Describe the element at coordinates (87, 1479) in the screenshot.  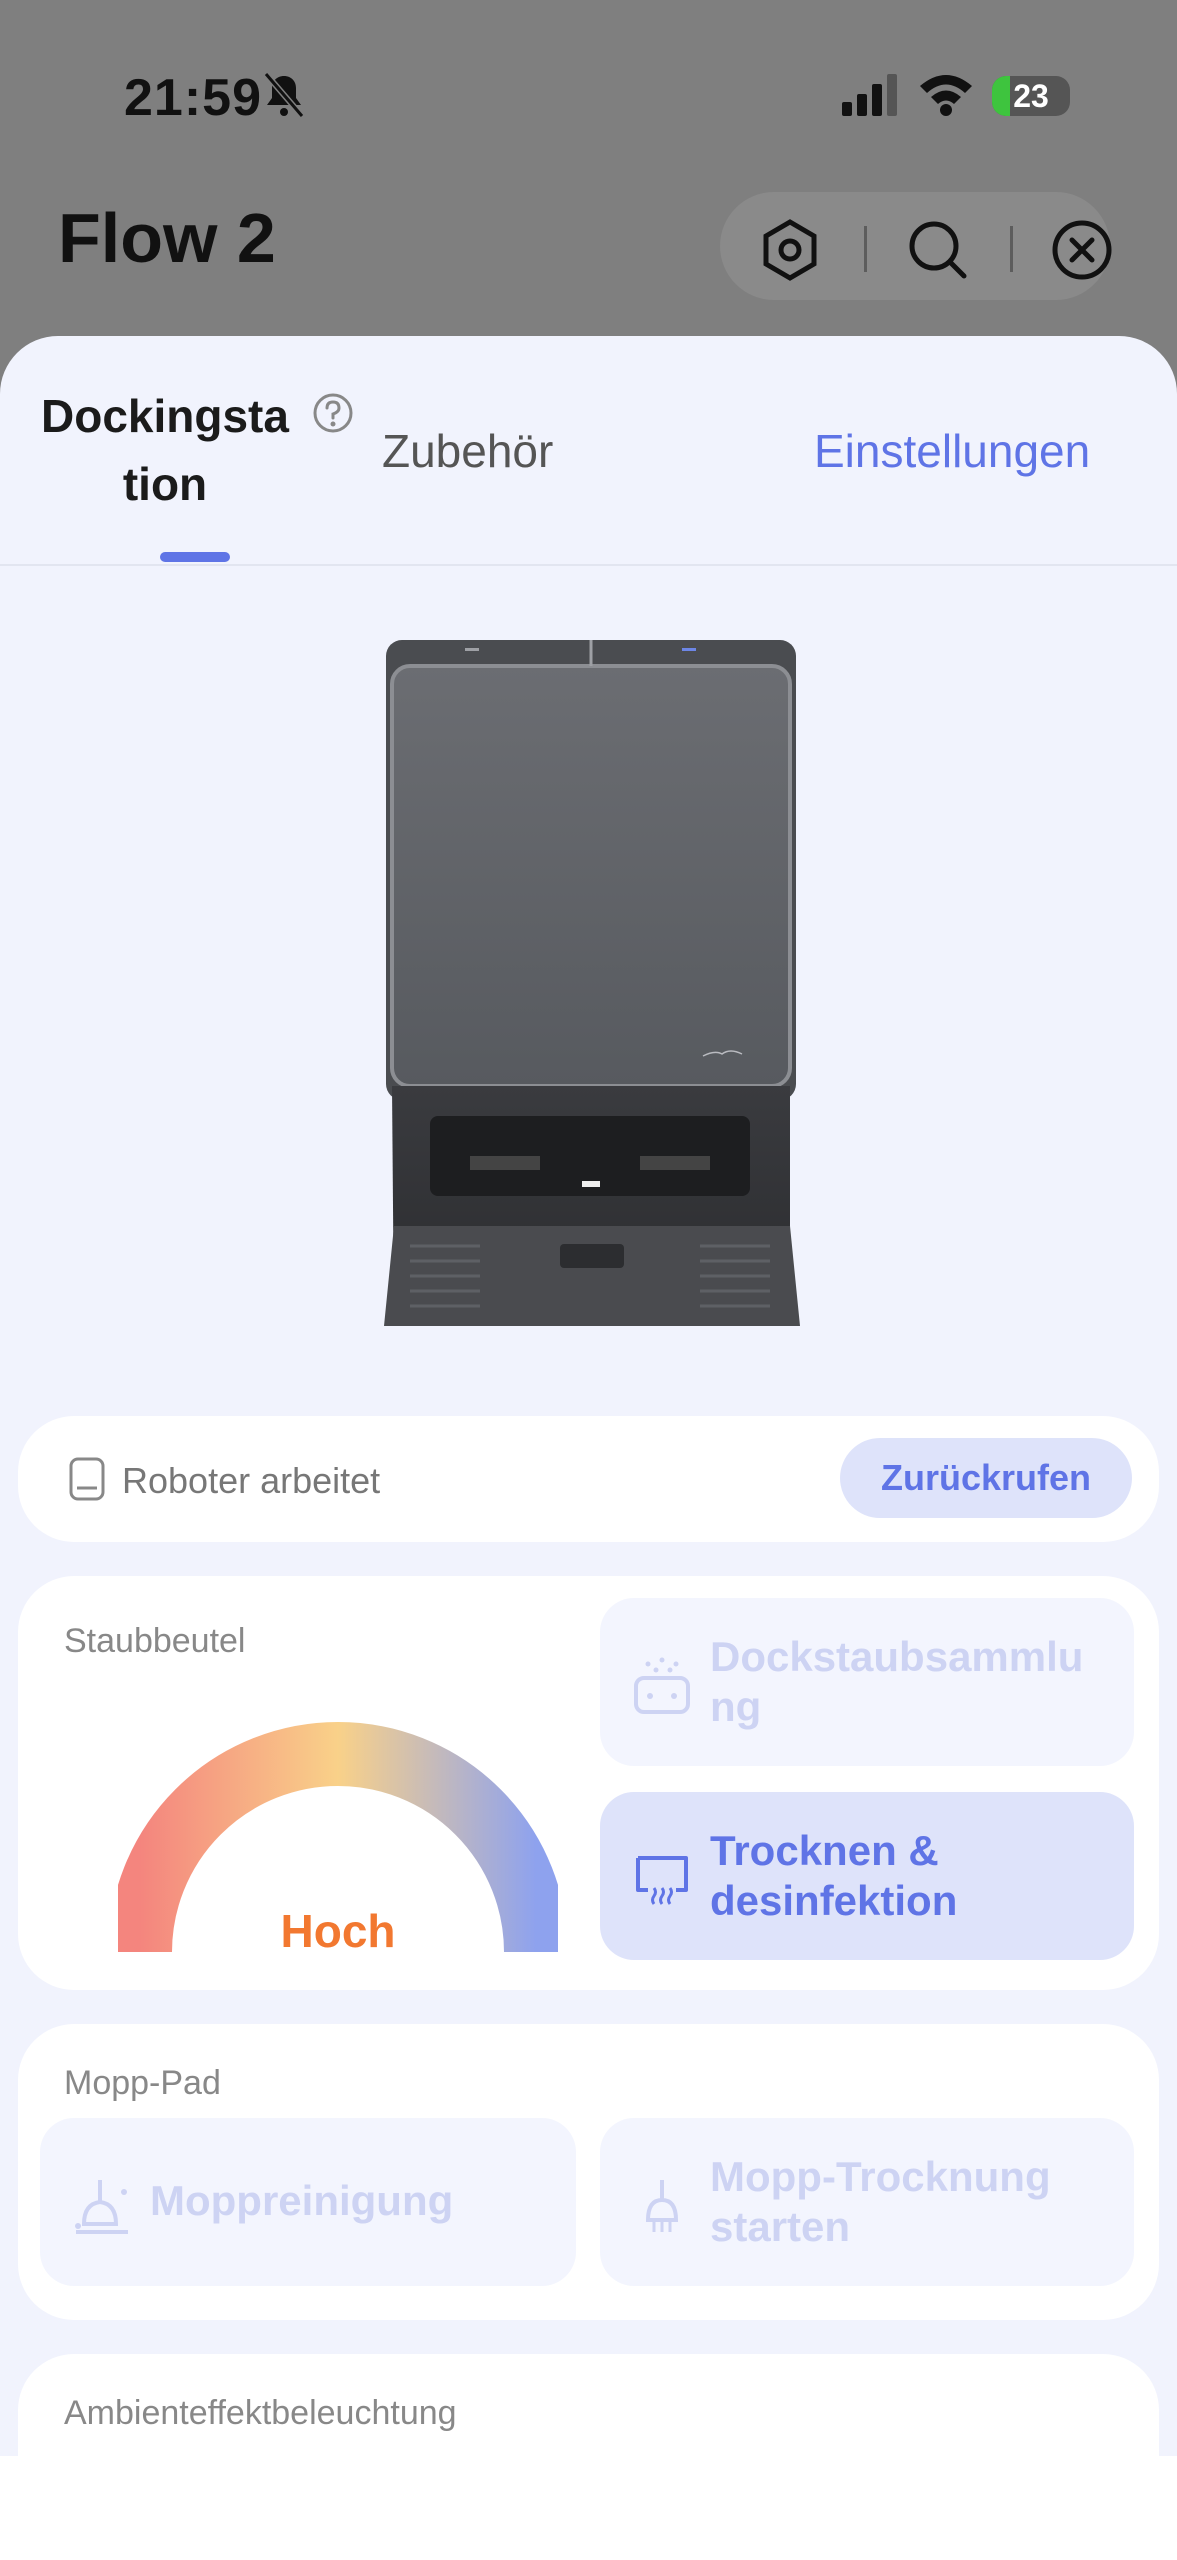
I see `robot-icon` at that location.